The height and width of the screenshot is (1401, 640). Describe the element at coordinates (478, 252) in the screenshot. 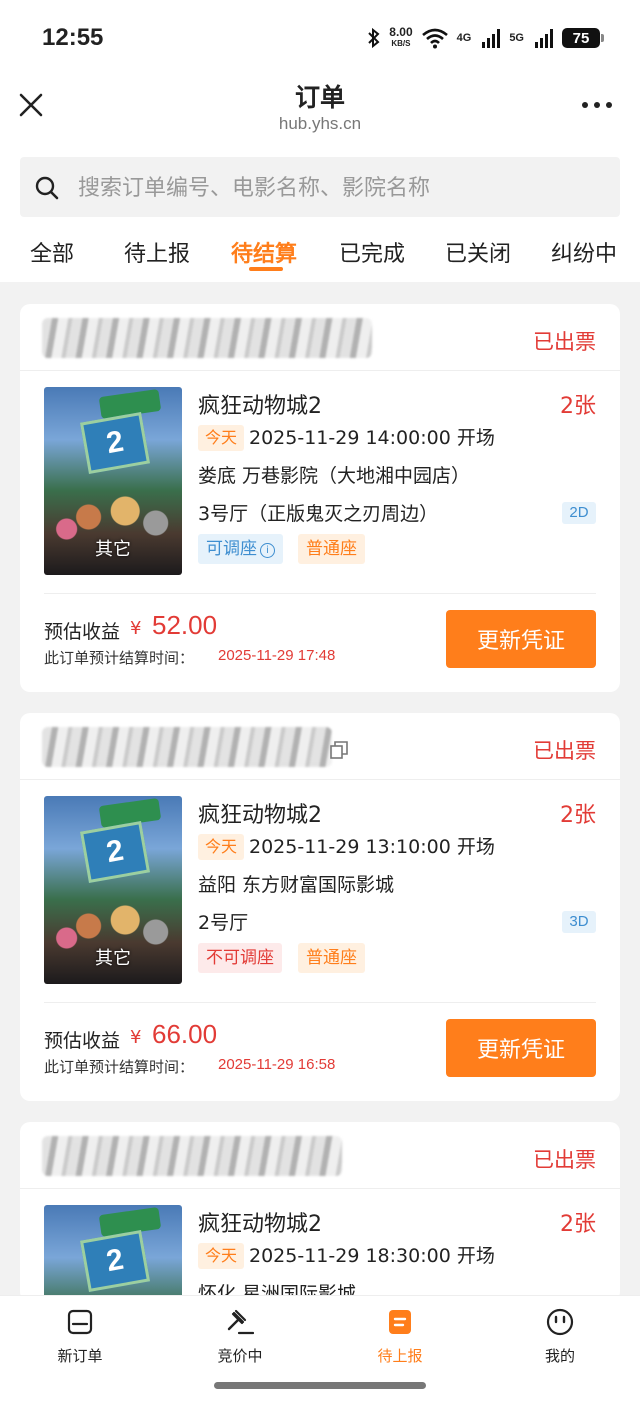

I see `tab-closed: 已关闭` at that location.